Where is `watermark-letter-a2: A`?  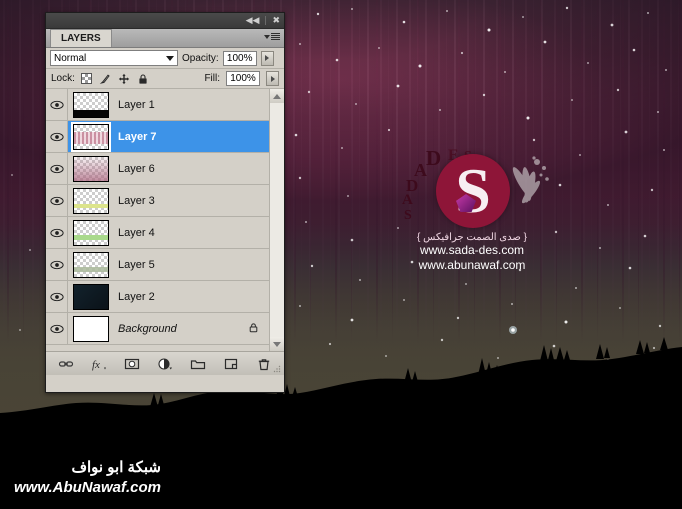
watermark-letter-a2: A is located at coordinates (407, 200).